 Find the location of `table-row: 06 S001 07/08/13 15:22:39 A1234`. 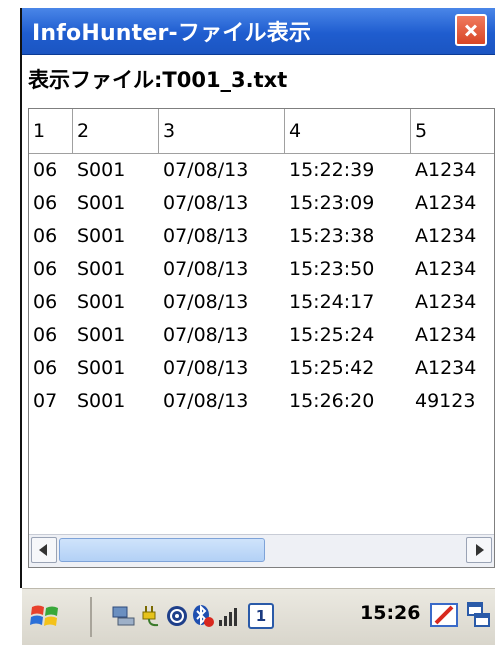

table-row: 06 S001 07/08/13 15:22:39 A1234 is located at coordinates (261, 170).